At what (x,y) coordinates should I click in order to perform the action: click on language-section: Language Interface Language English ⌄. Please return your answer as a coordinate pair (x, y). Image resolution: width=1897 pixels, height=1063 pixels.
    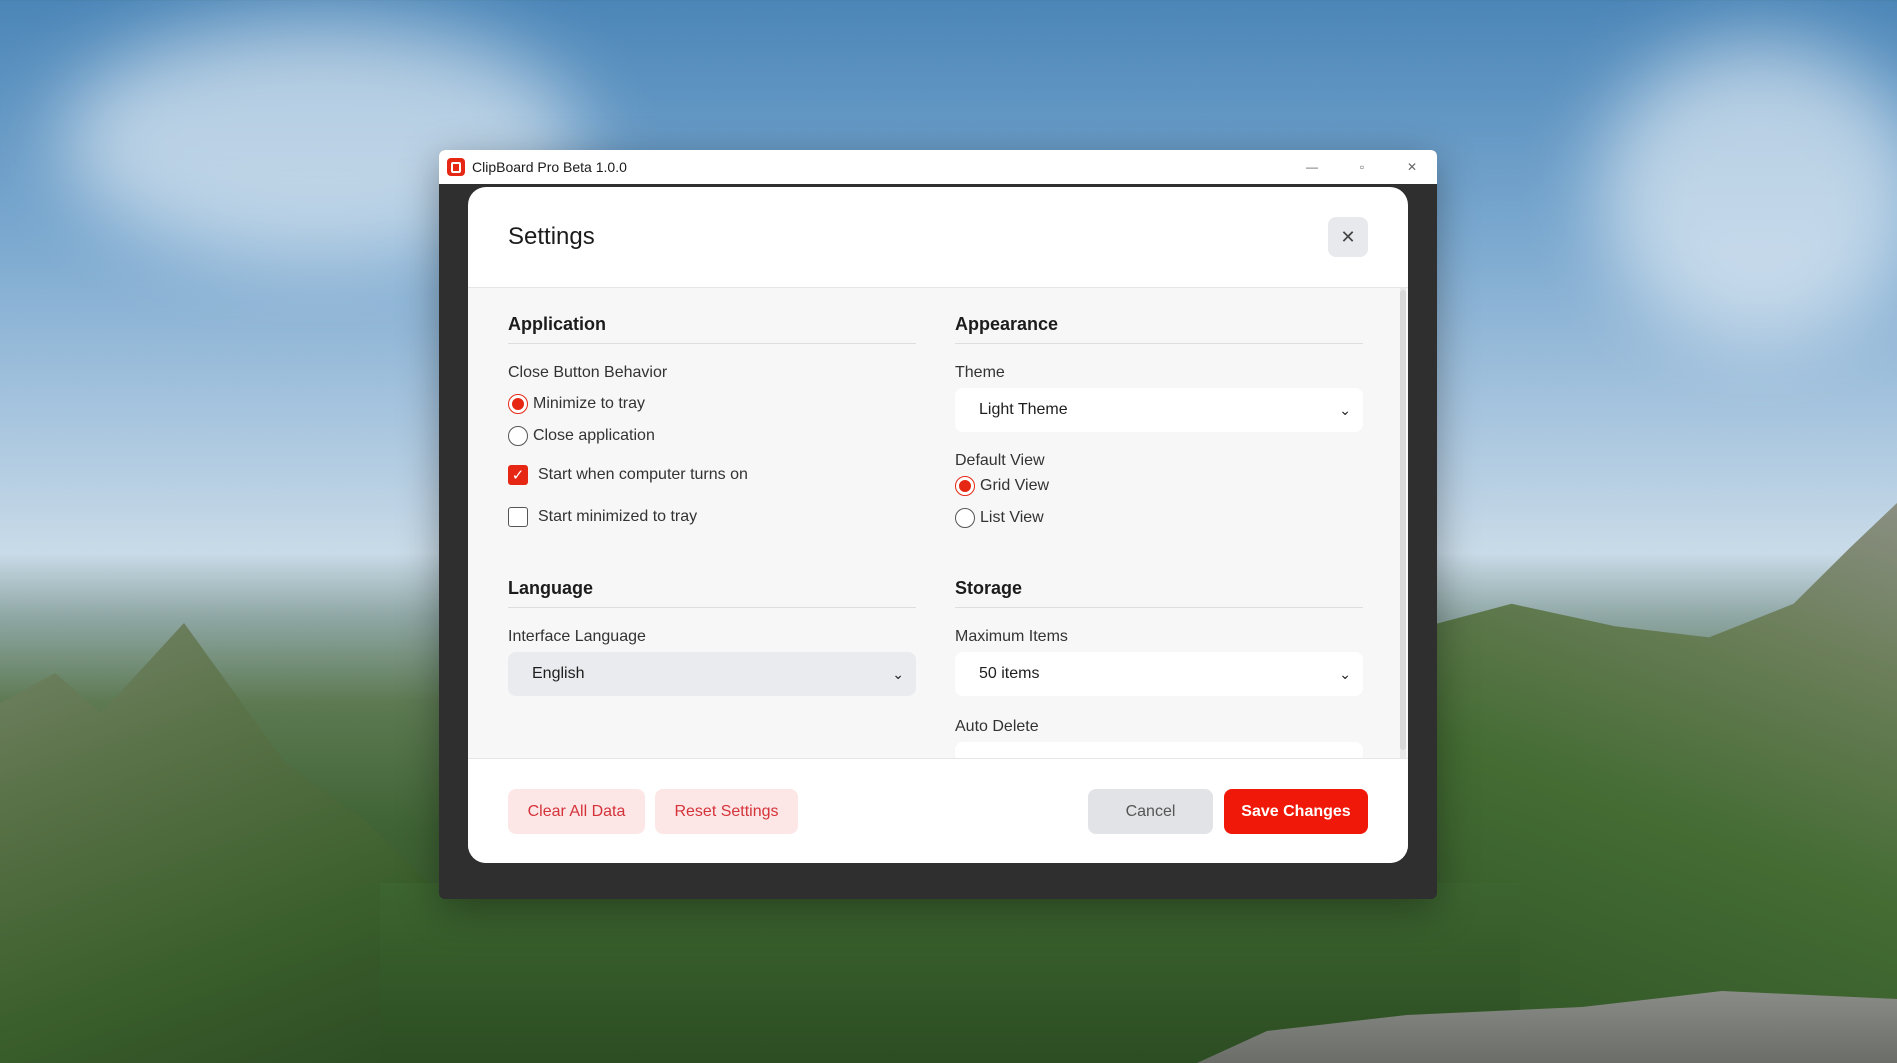
    Looking at the image, I should click on (712, 637).